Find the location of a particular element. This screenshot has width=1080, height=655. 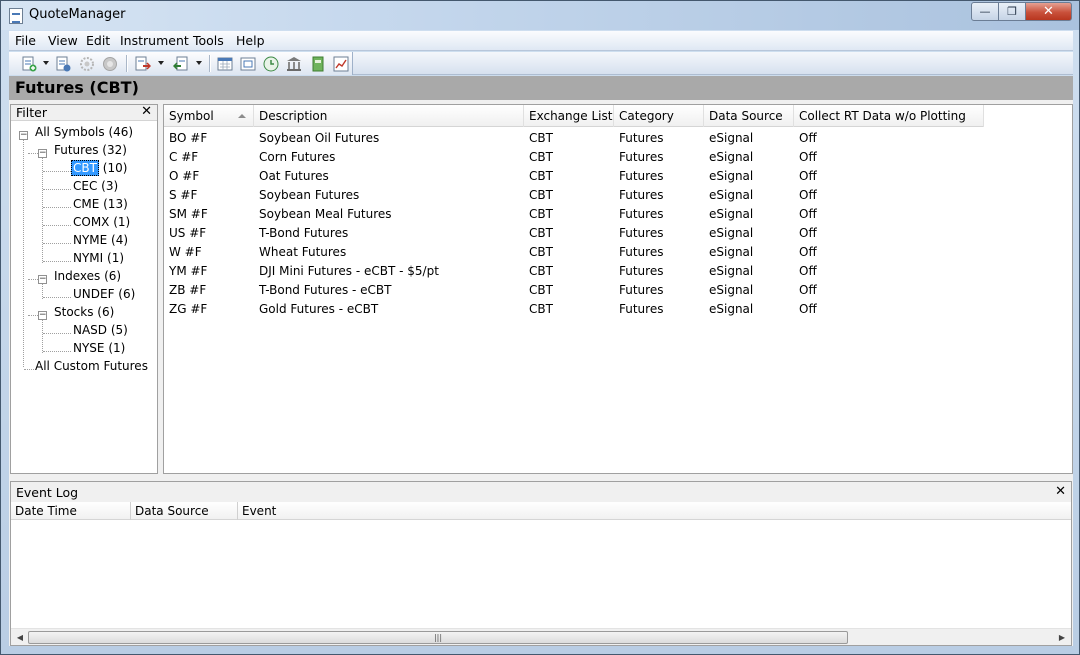

settings-icon is located at coordinates (87, 64).